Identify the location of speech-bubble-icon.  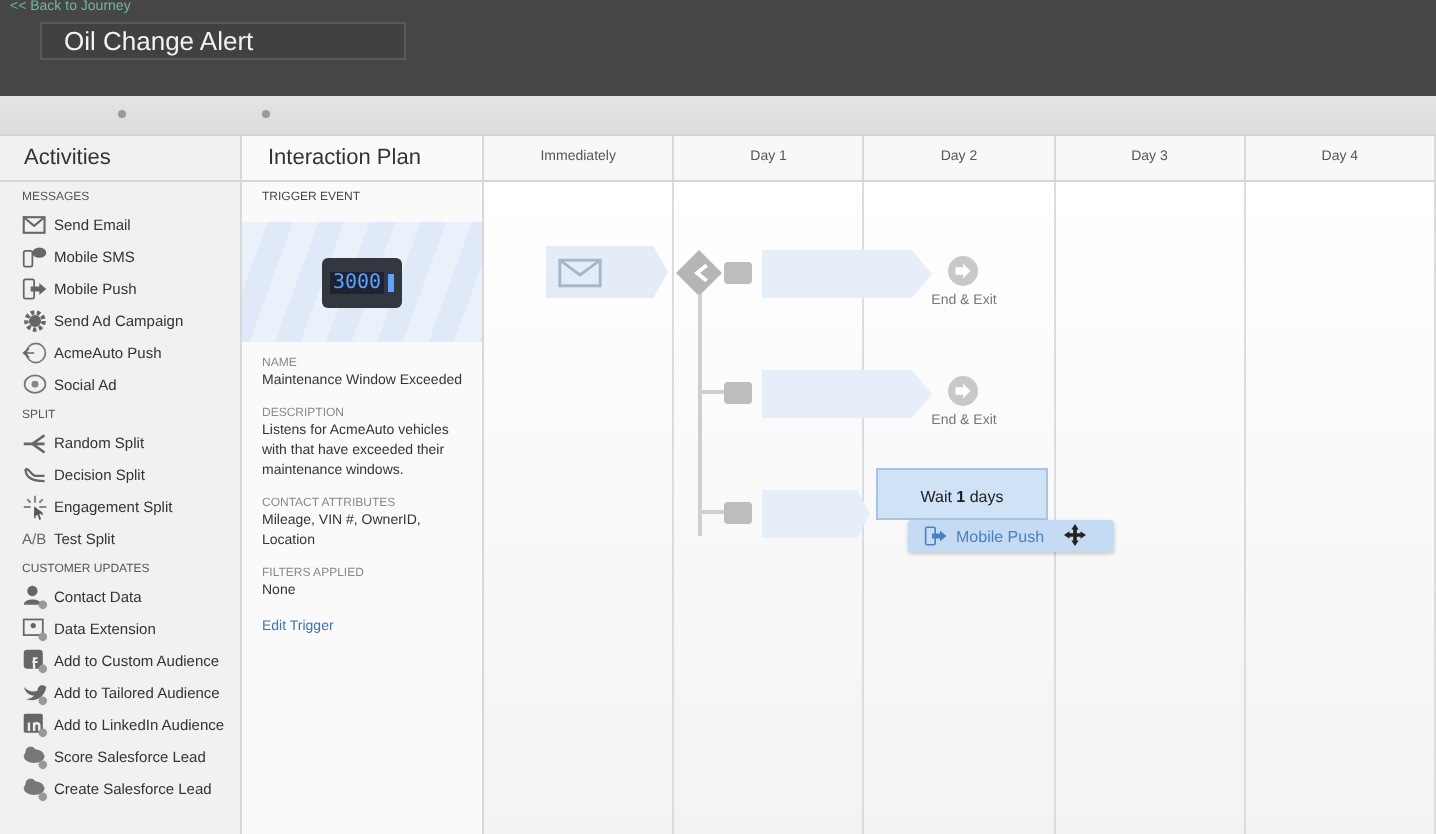
(35, 384).